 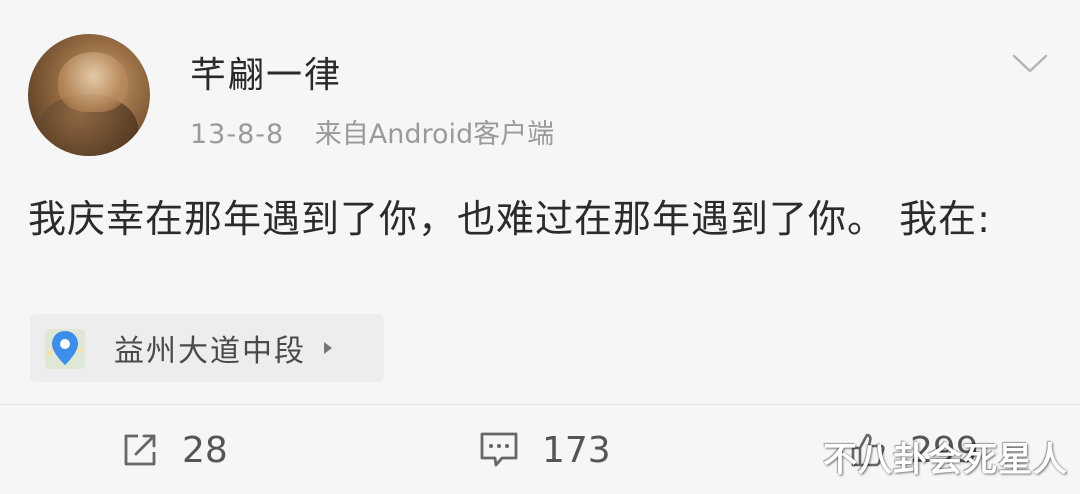 What do you see at coordinates (1030, 64) in the screenshot?
I see `chevron-down-icon` at bounding box center [1030, 64].